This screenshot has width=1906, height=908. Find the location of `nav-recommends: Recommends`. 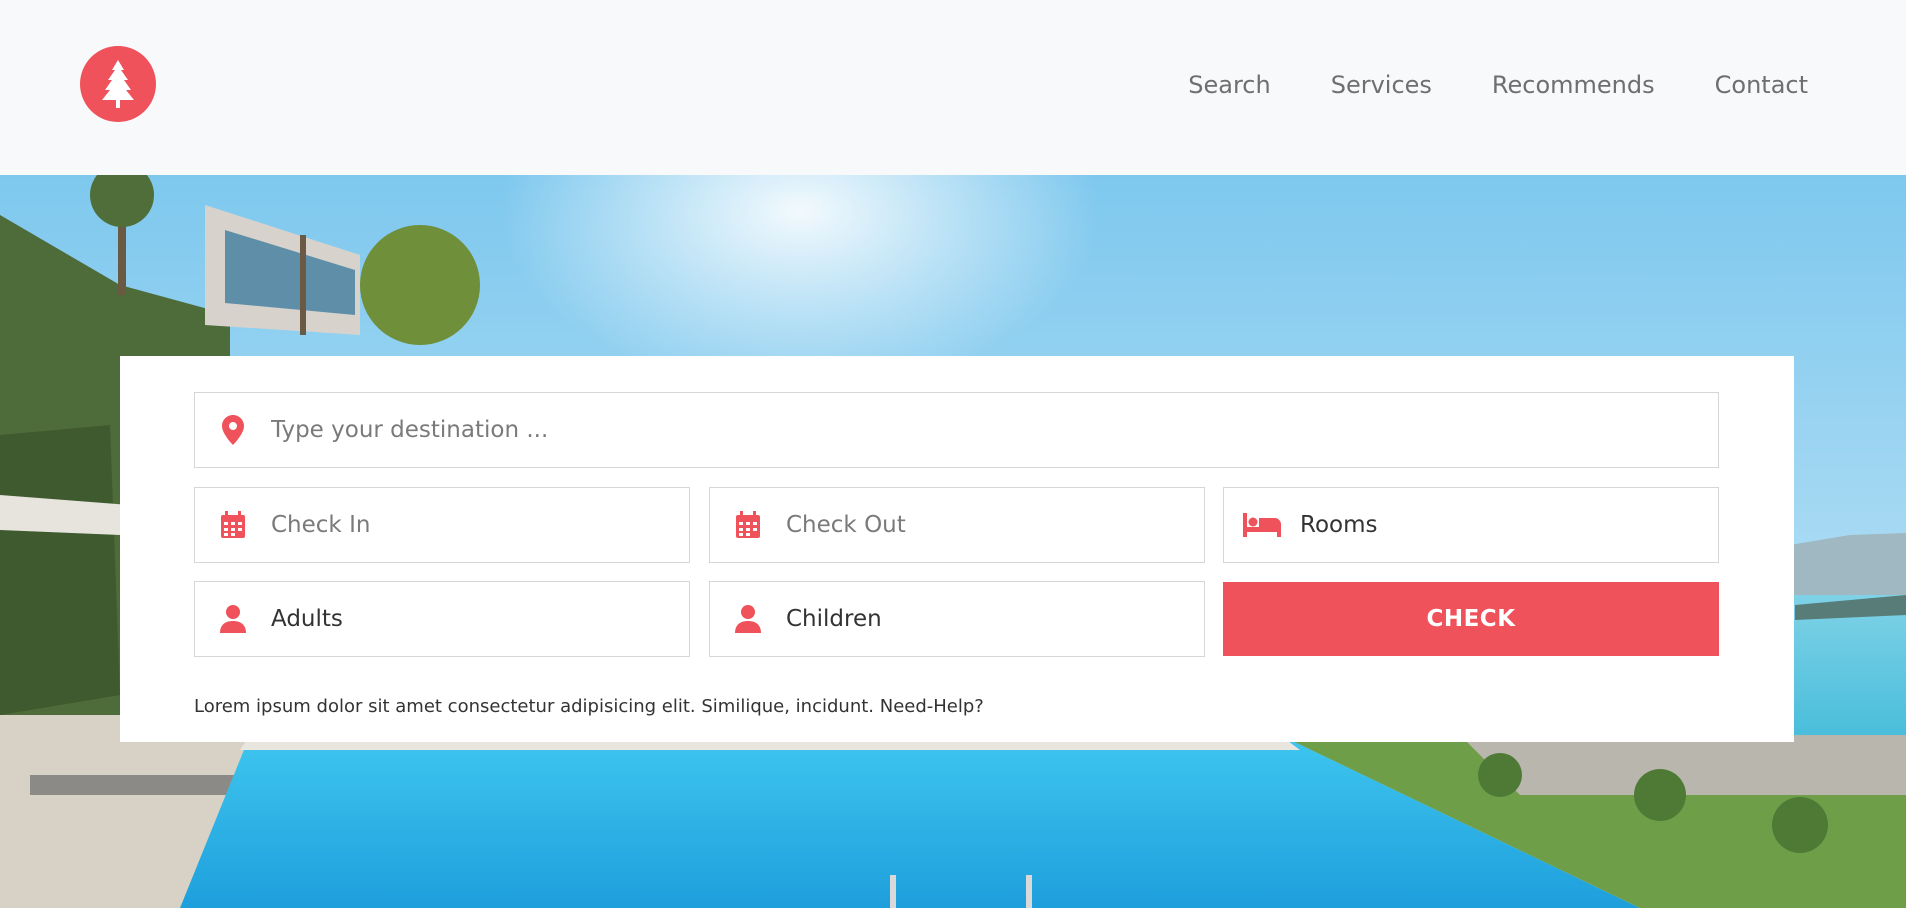

nav-recommends: Recommends is located at coordinates (1573, 85).